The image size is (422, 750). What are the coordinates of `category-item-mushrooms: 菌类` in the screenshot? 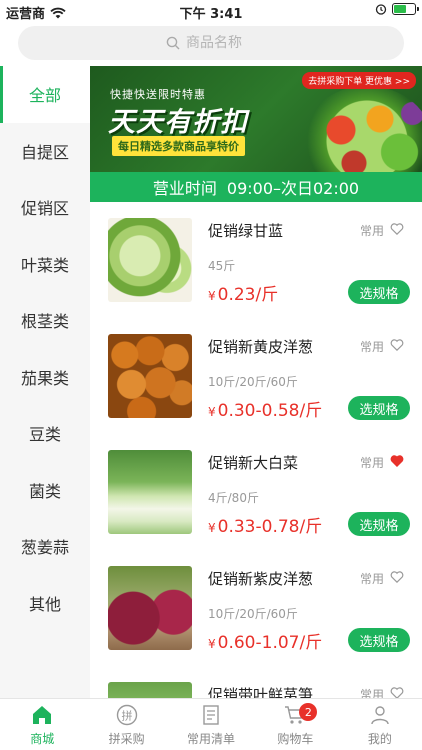 It's located at (45, 490).